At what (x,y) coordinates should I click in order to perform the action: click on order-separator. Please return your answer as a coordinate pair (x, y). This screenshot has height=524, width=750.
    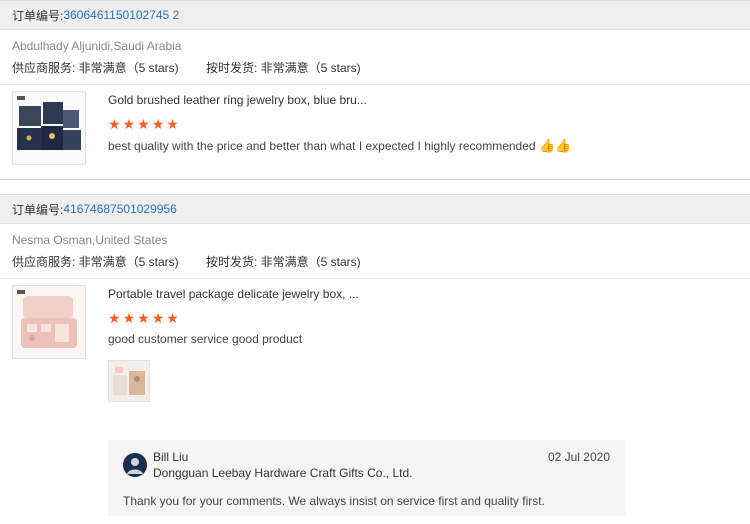
    Looking at the image, I should click on (375, 172).